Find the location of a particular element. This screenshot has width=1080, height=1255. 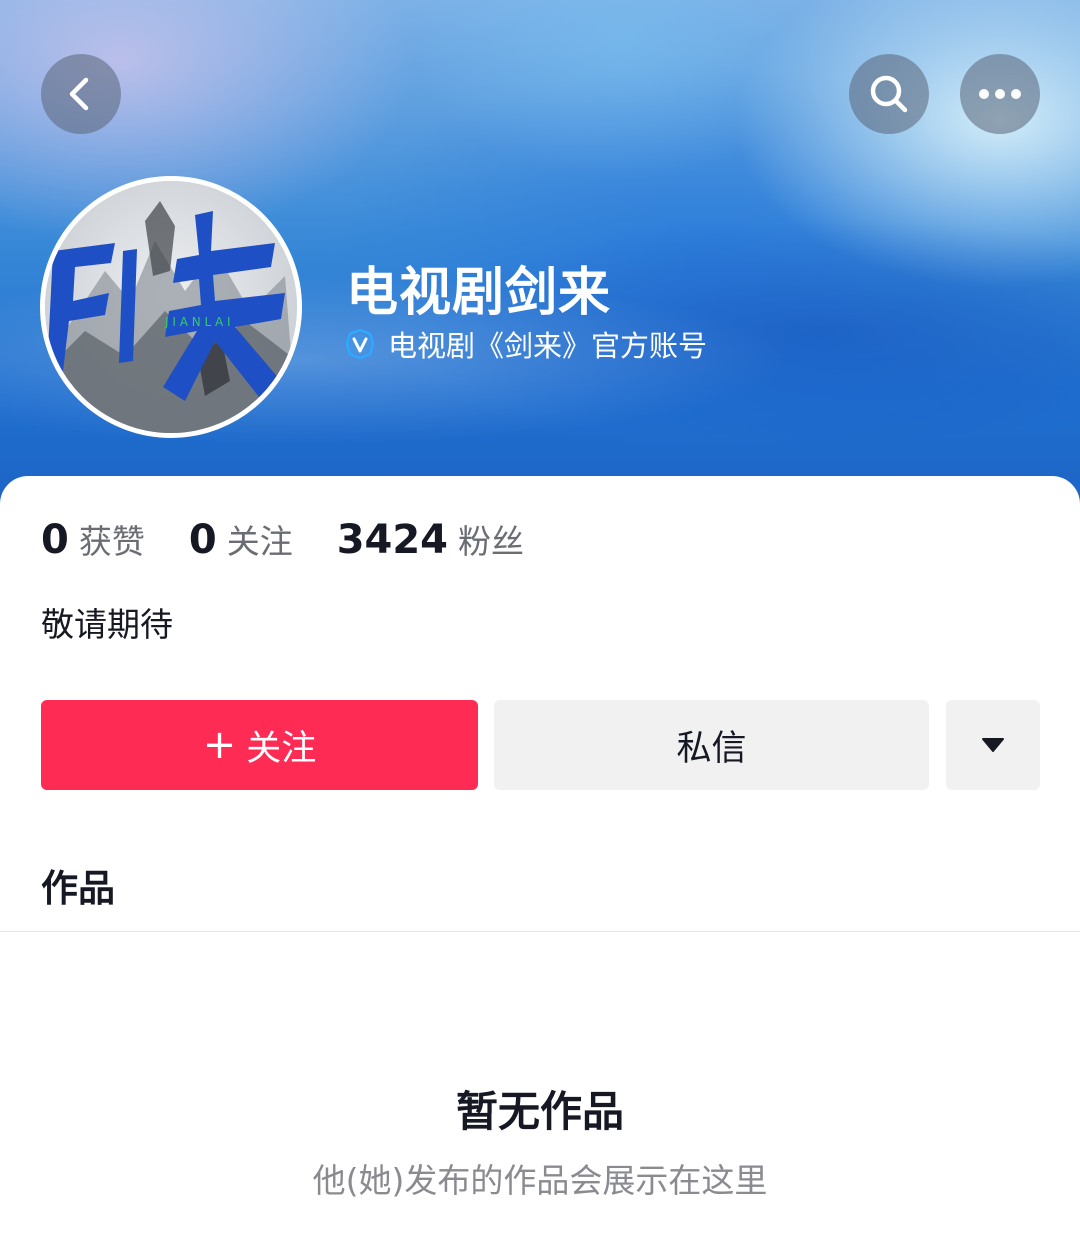

stat-followers: 3424 粉丝 is located at coordinates (430, 539).